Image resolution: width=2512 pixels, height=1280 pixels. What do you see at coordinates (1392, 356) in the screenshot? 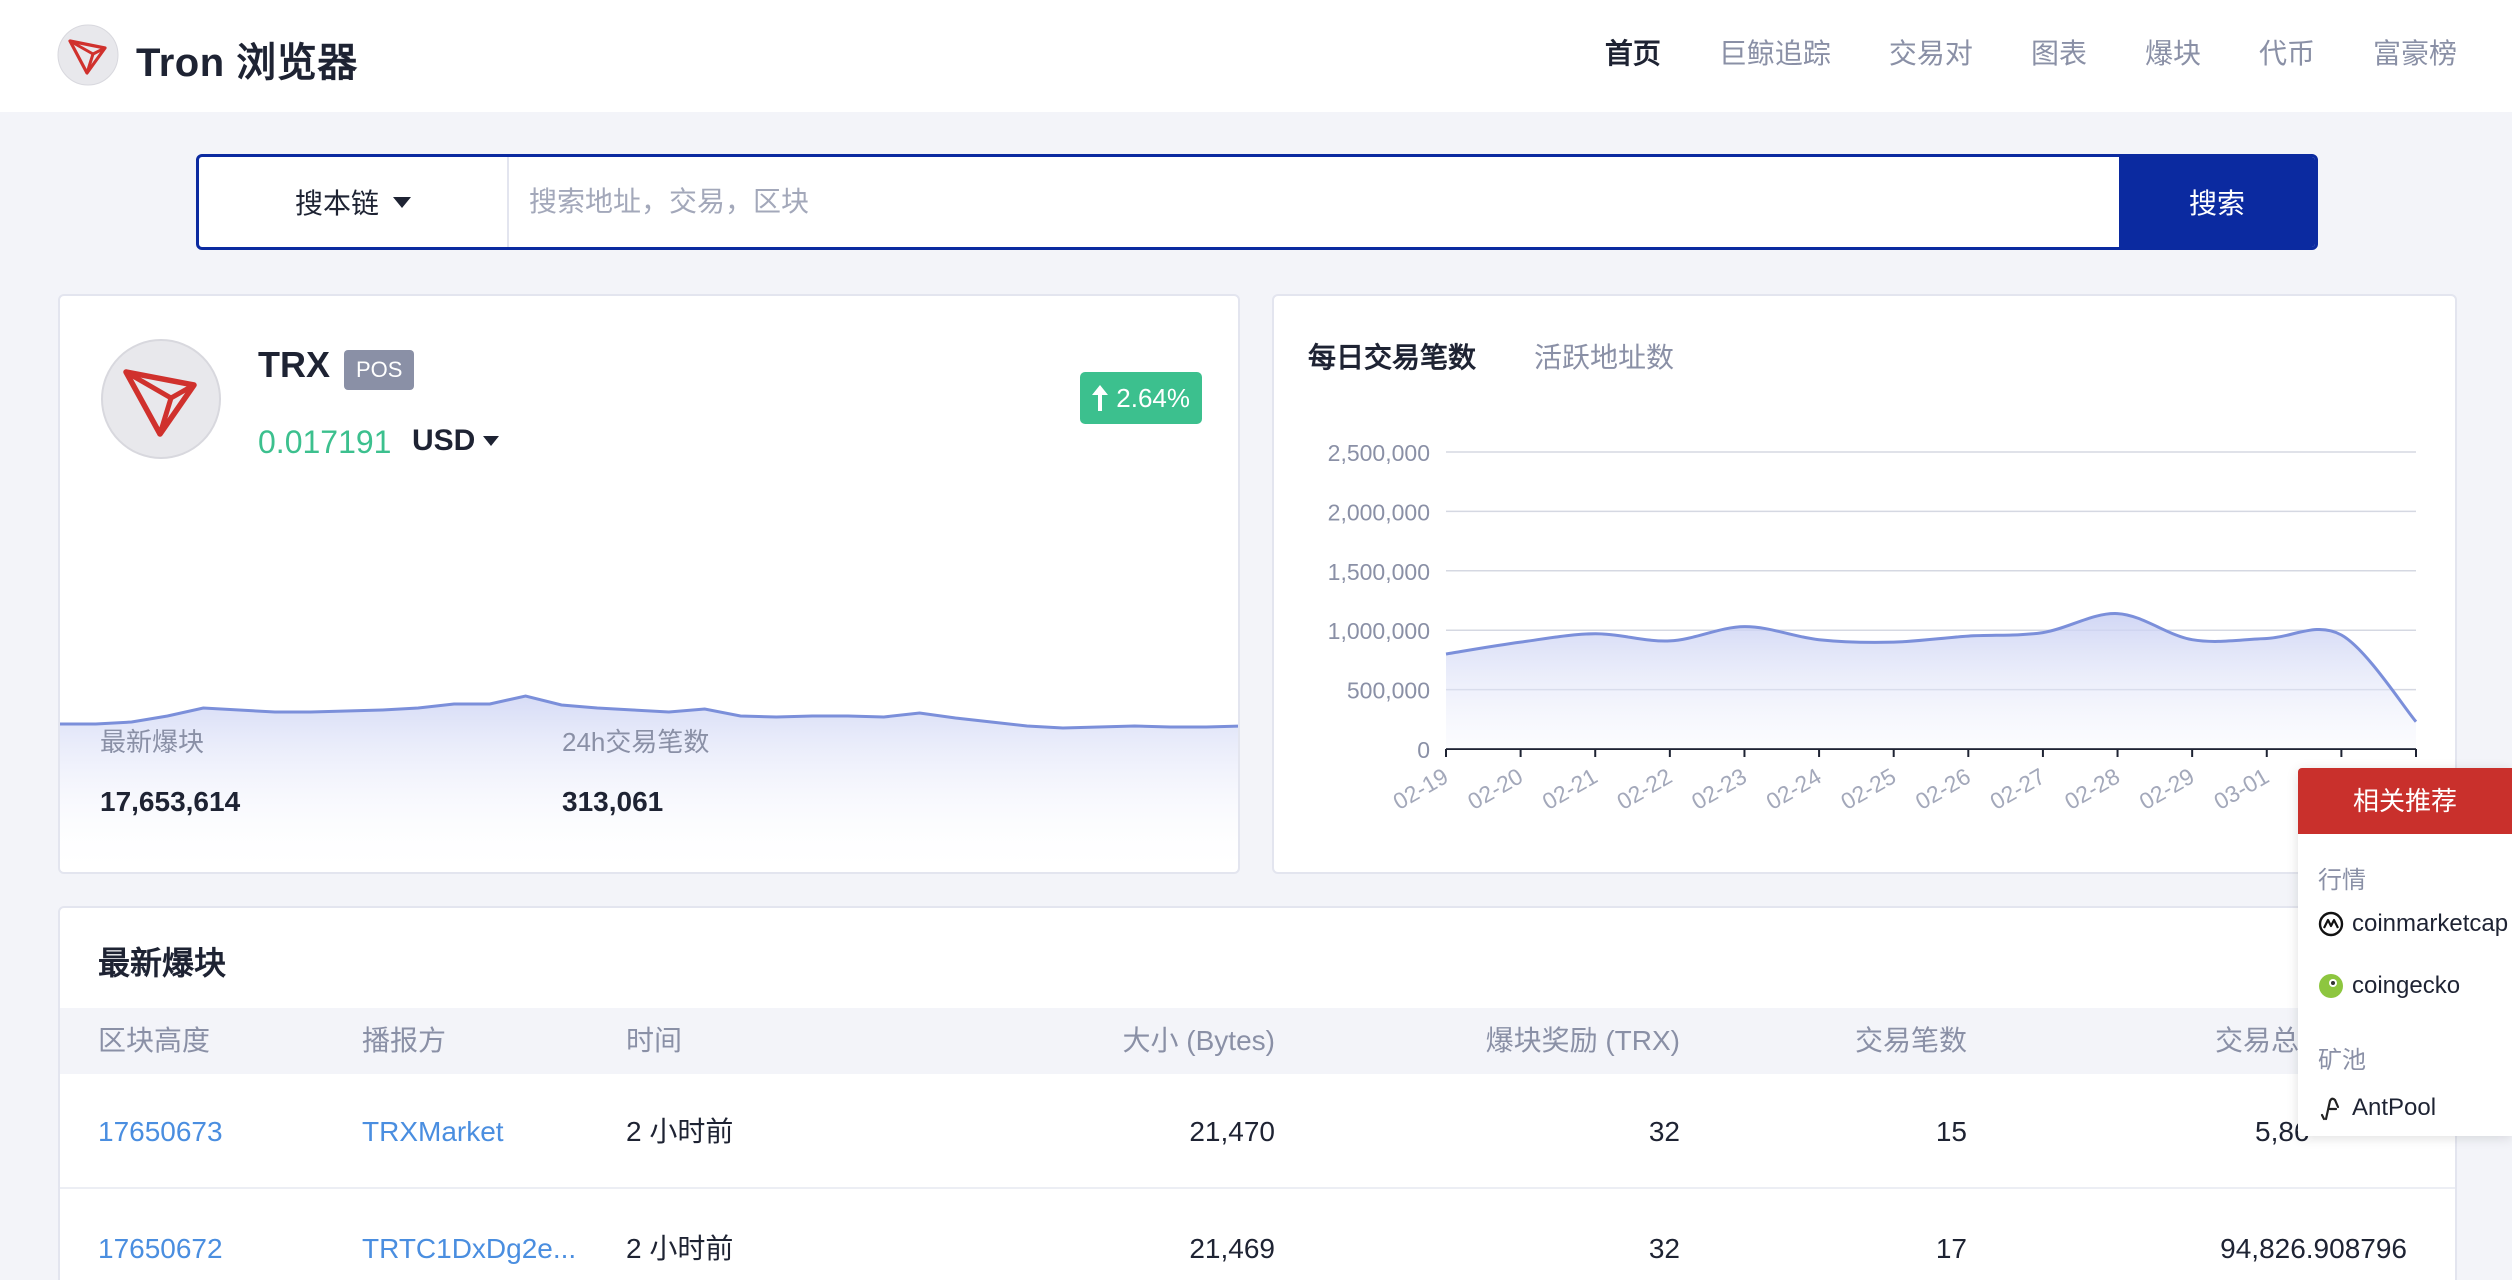
I see `tab-daily-transactions: 每日交易笔数` at bounding box center [1392, 356].